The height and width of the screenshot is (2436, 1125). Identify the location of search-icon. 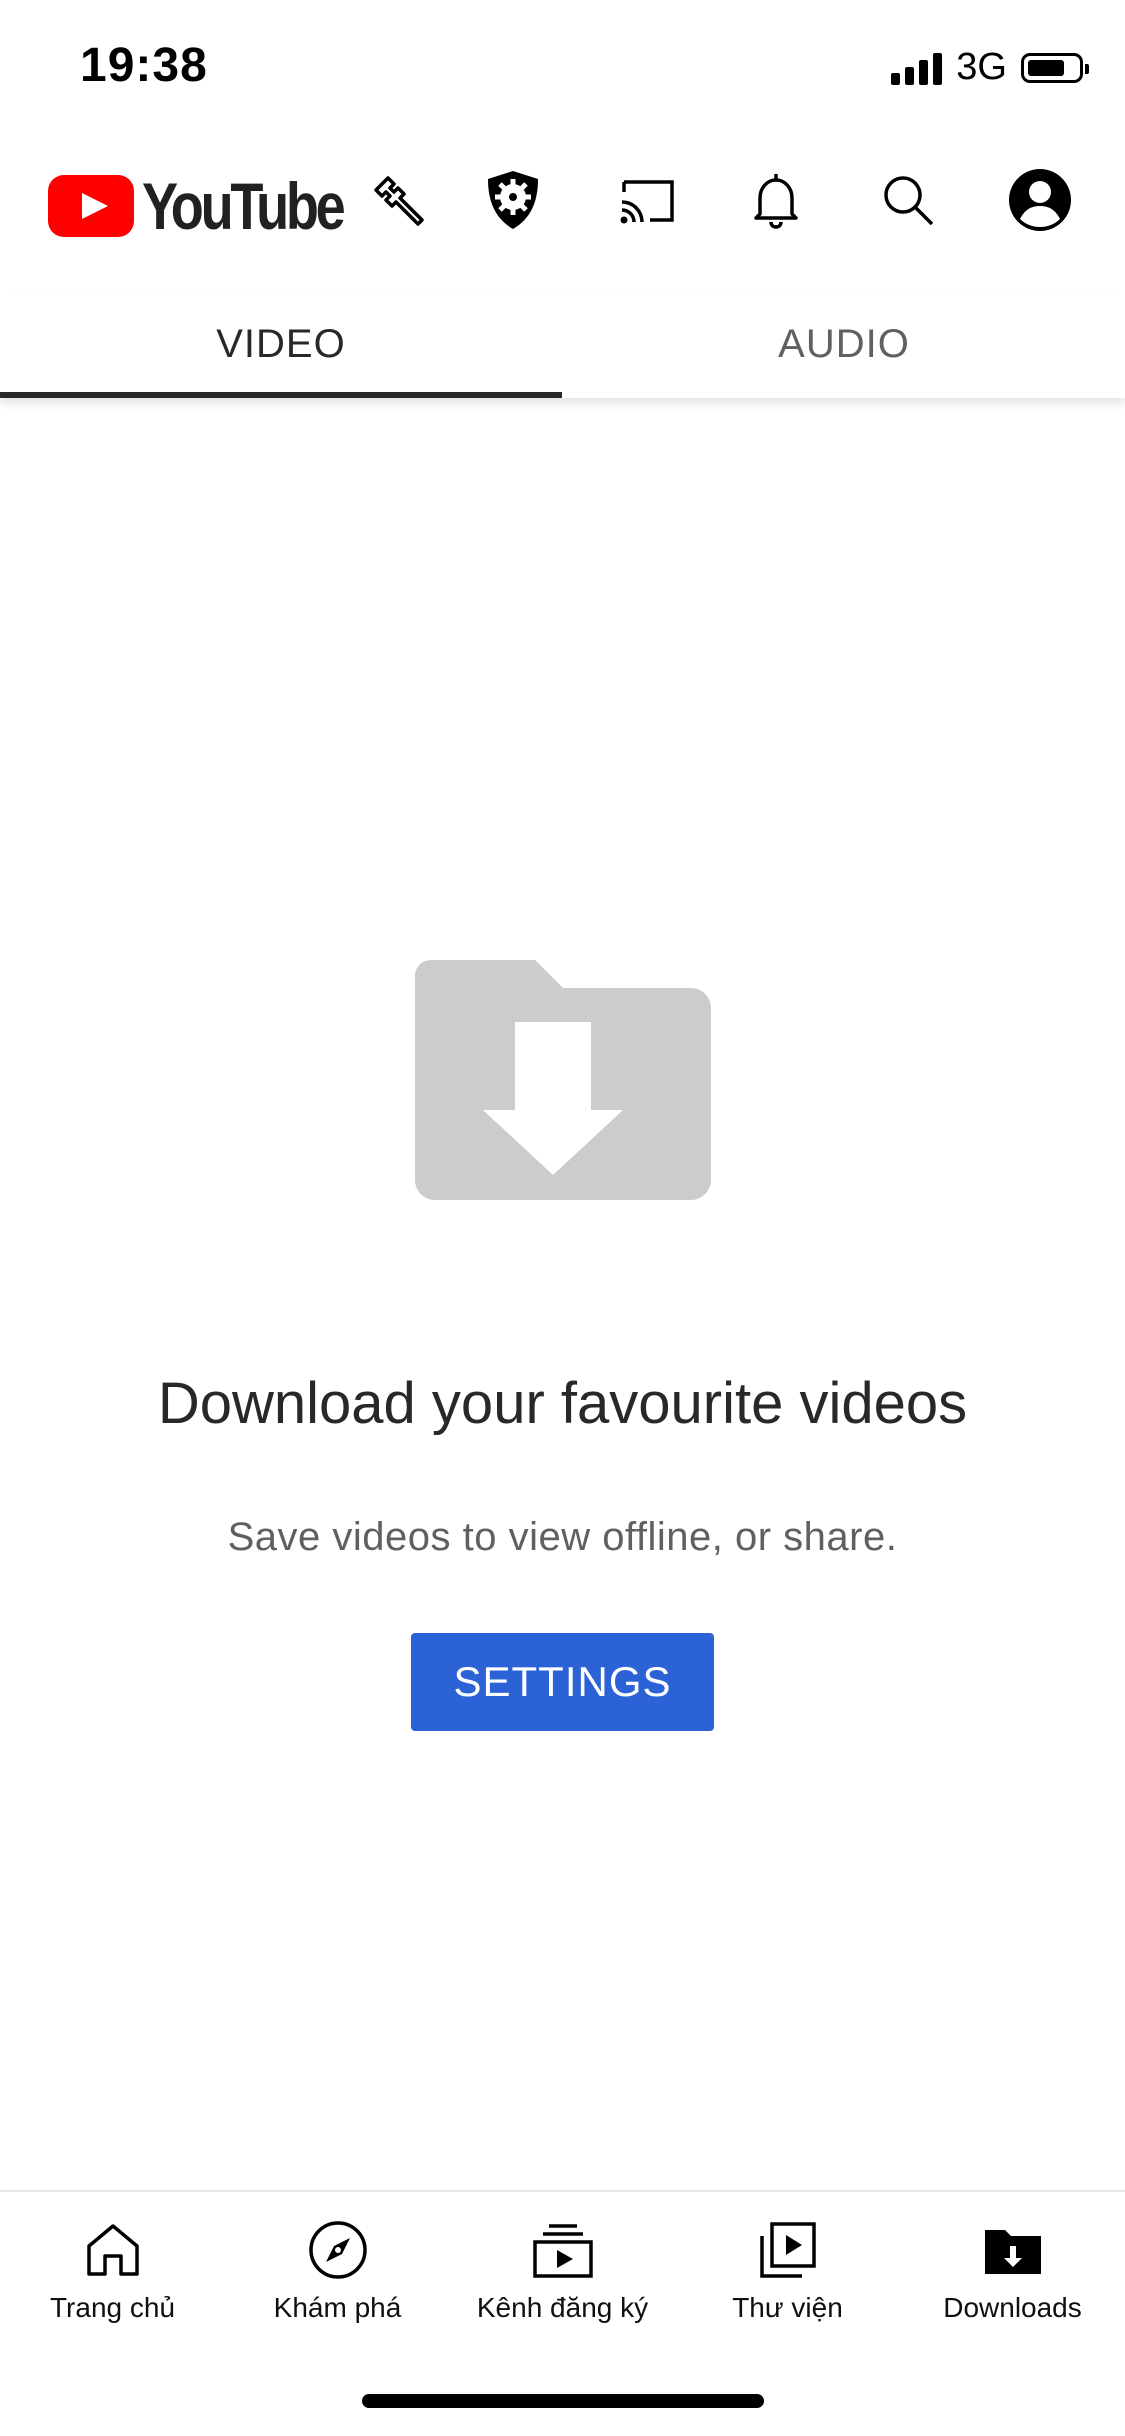
(908, 200).